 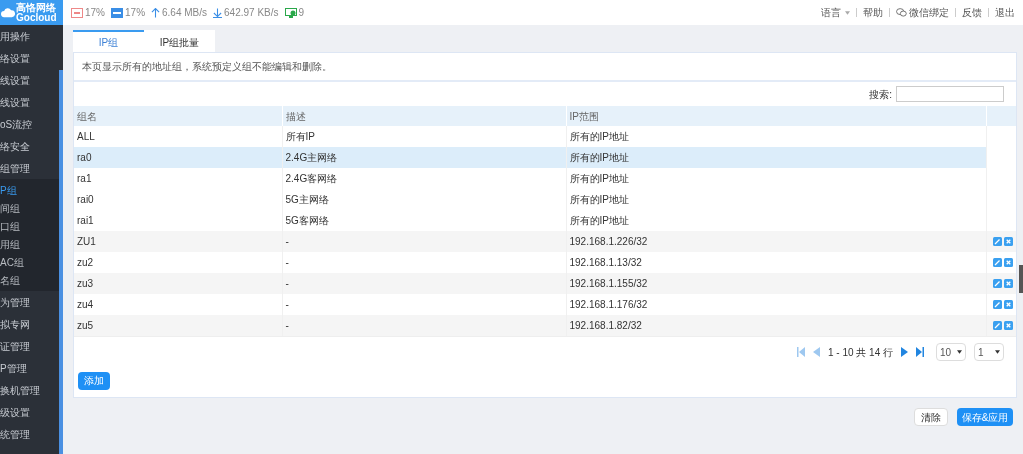 I want to click on sidebar-subitem: 名组, so click(x=31, y=280).